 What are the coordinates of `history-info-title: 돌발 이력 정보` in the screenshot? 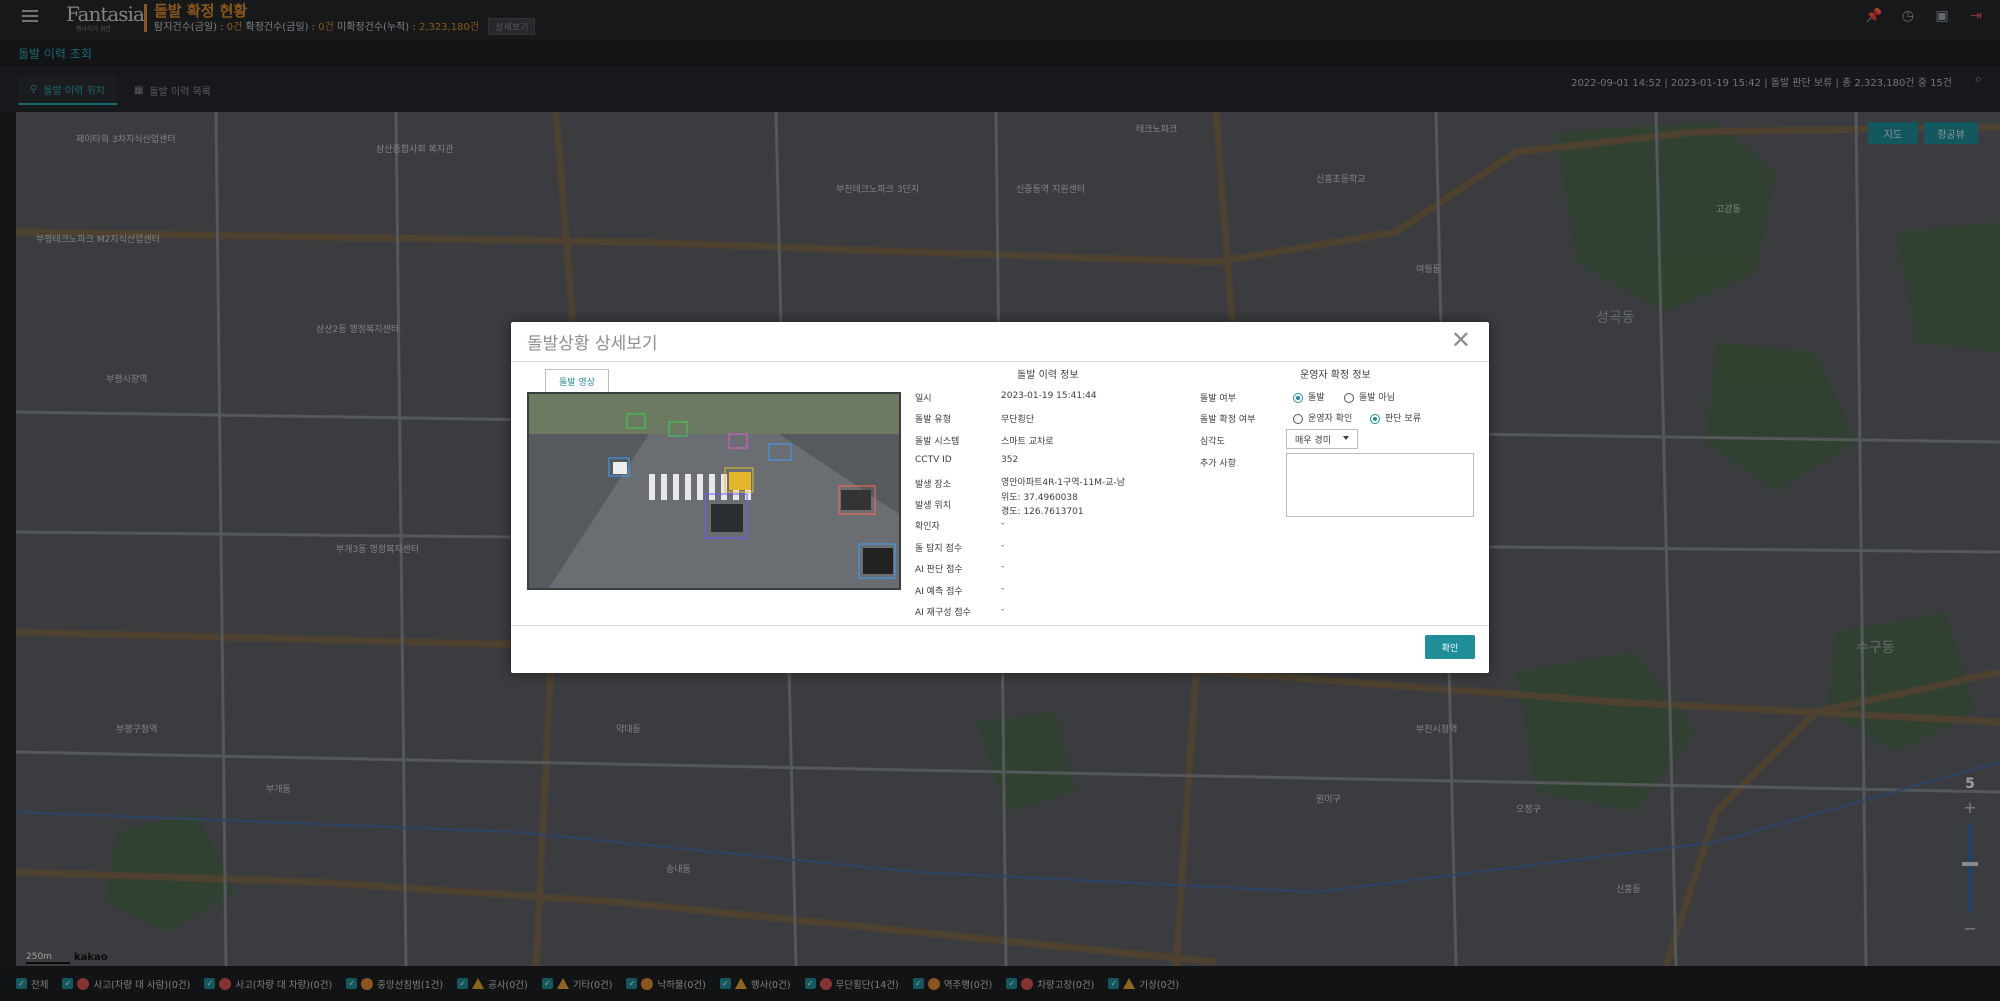 It's located at (1048, 375).